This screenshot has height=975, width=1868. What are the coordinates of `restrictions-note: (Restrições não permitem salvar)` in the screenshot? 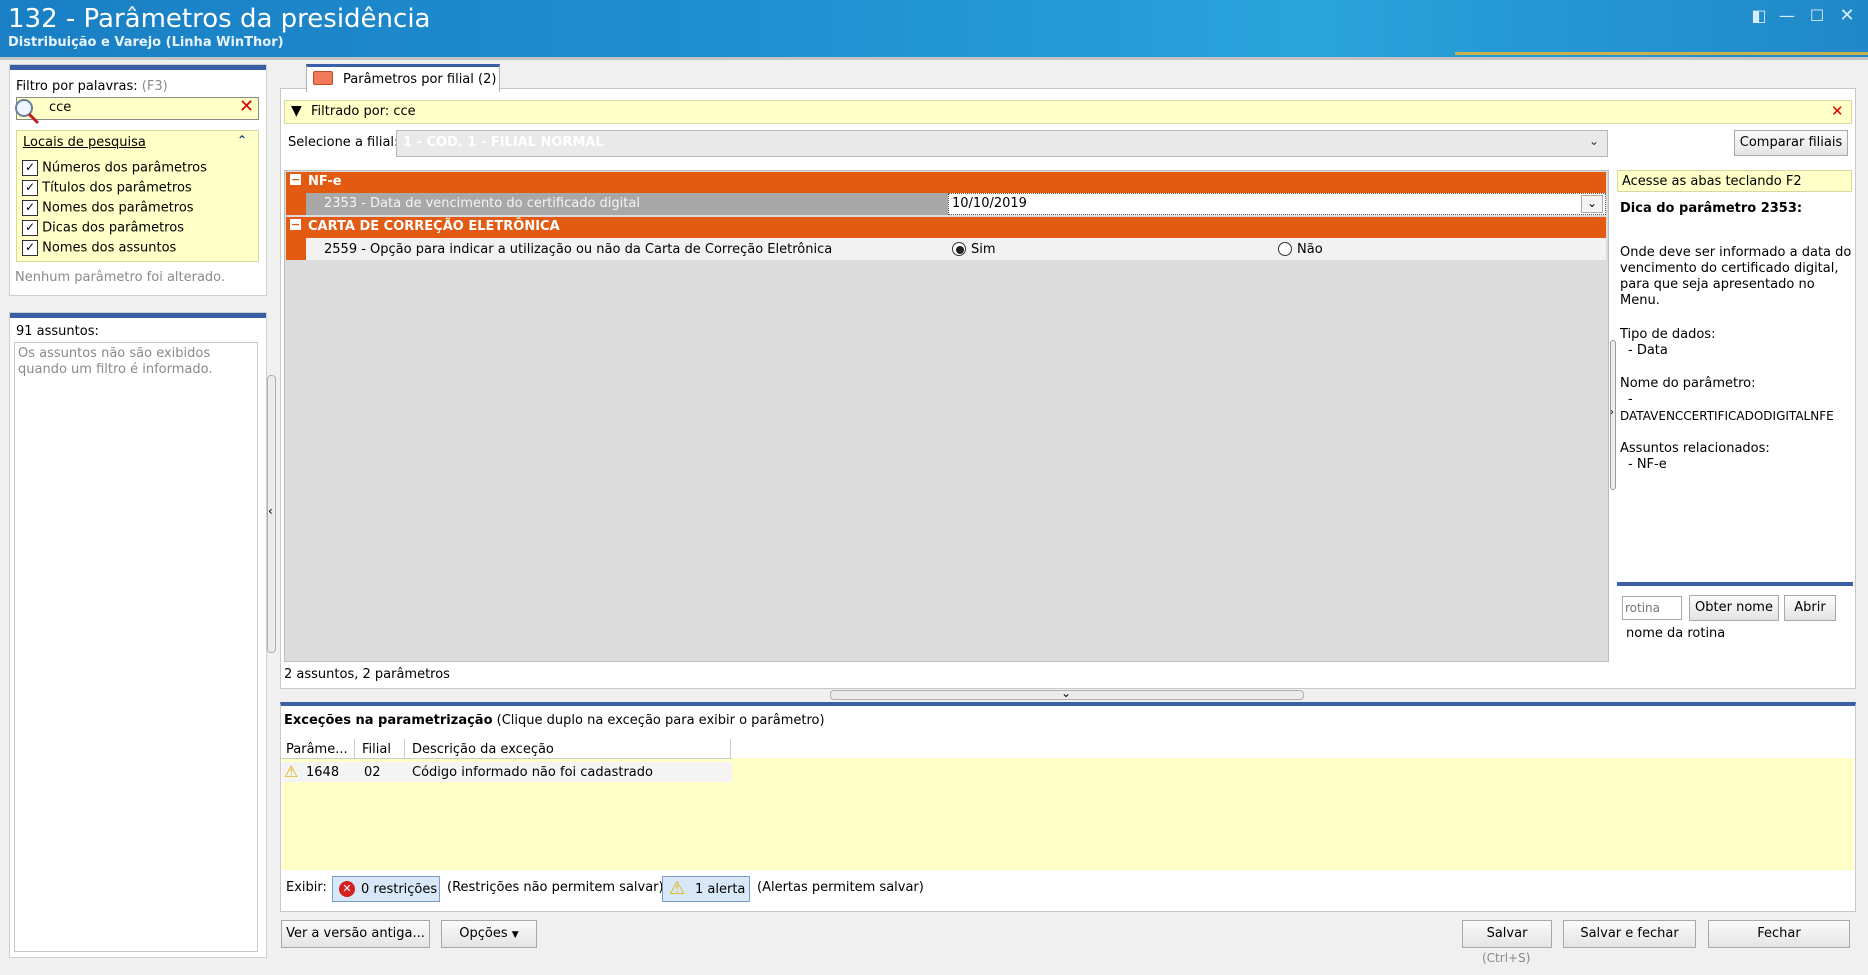 It's located at (555, 887).